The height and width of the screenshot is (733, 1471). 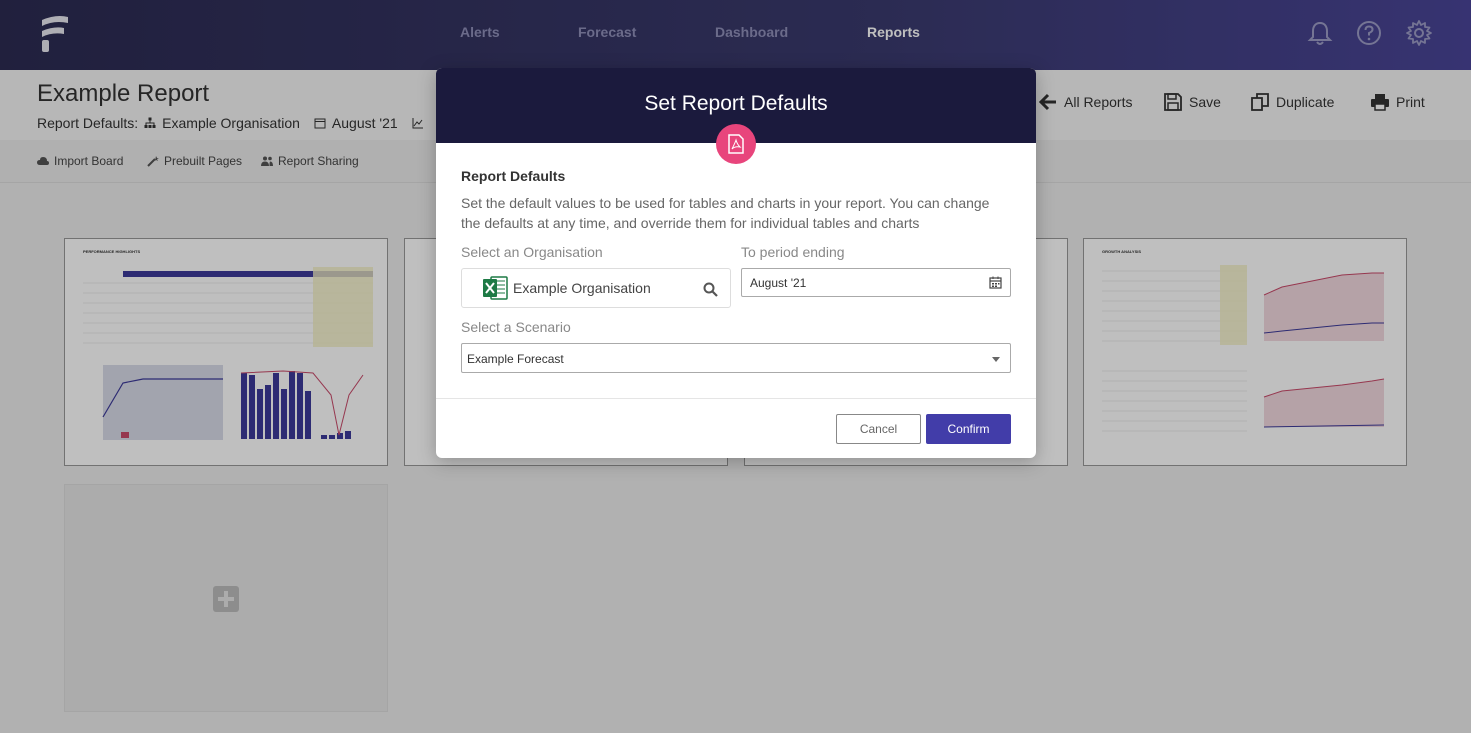 What do you see at coordinates (778, 283) in the screenshot?
I see `period-value: August '21` at bounding box center [778, 283].